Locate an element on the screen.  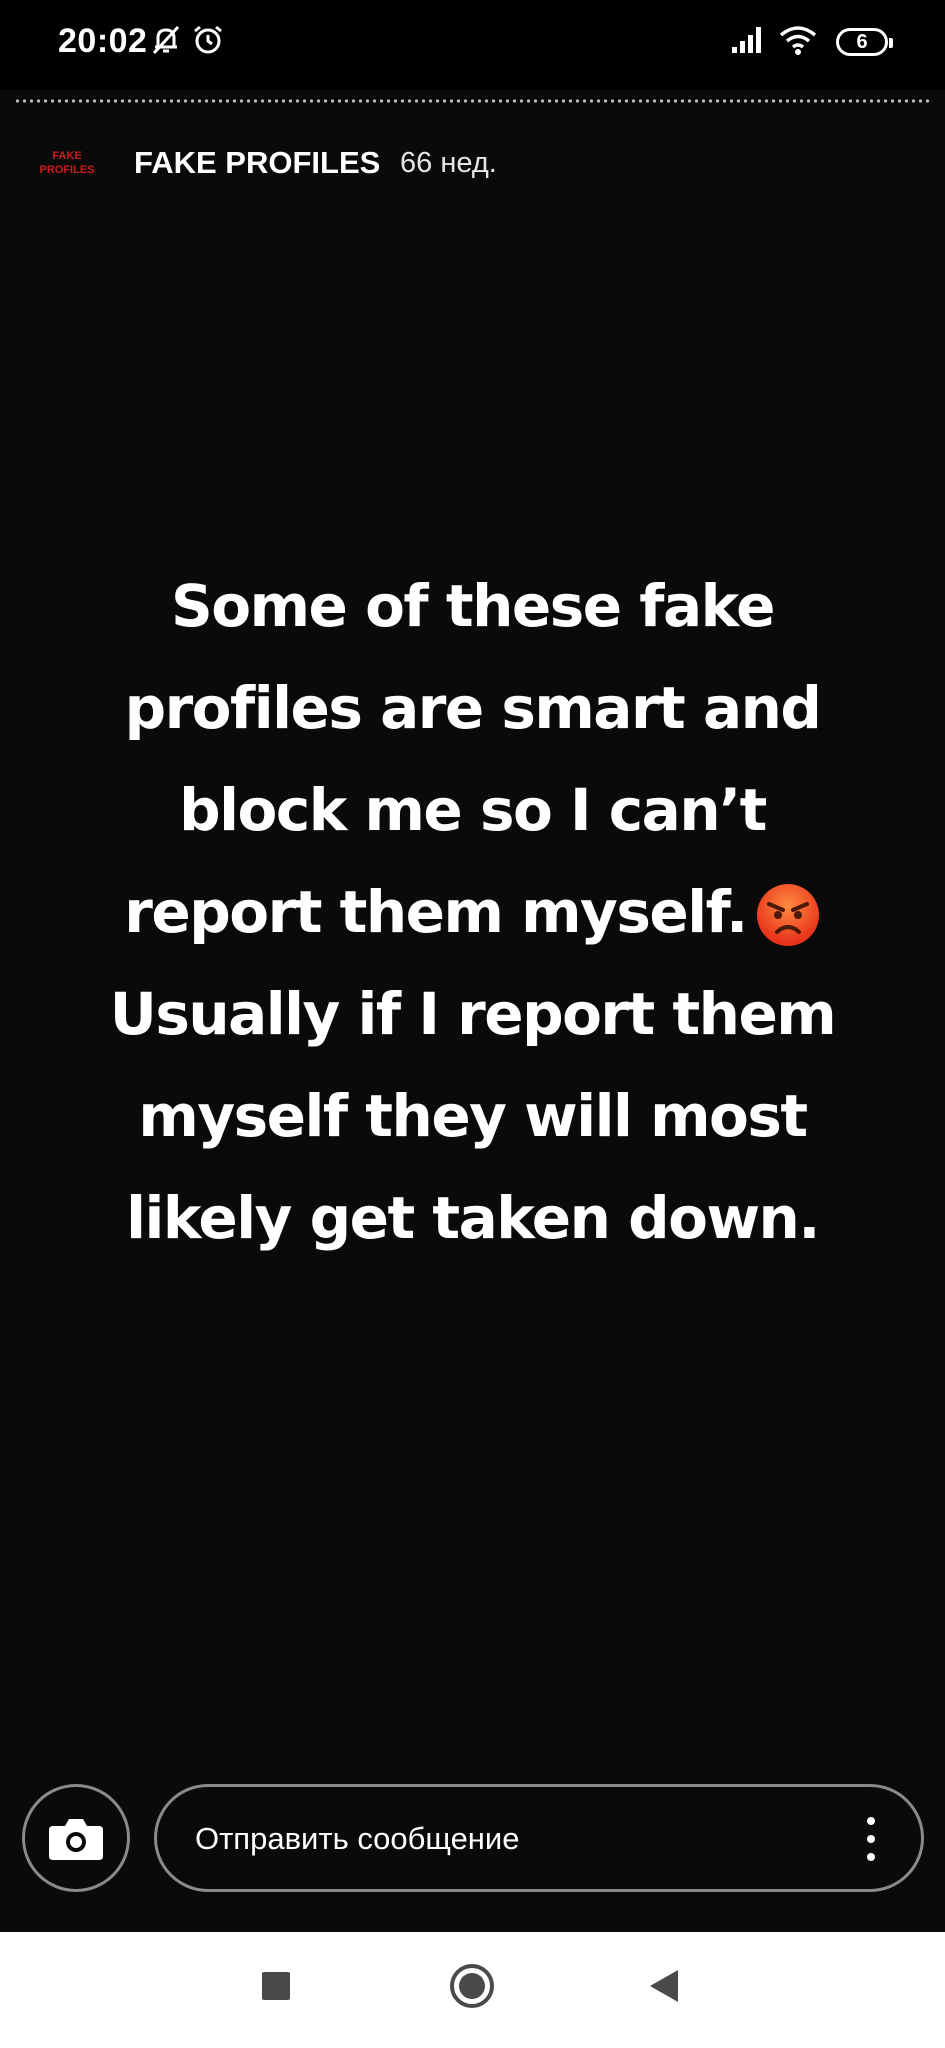
story-header: FAKE PROFILES FAKE PROFILES 66 нед. is located at coordinates (472, 165).